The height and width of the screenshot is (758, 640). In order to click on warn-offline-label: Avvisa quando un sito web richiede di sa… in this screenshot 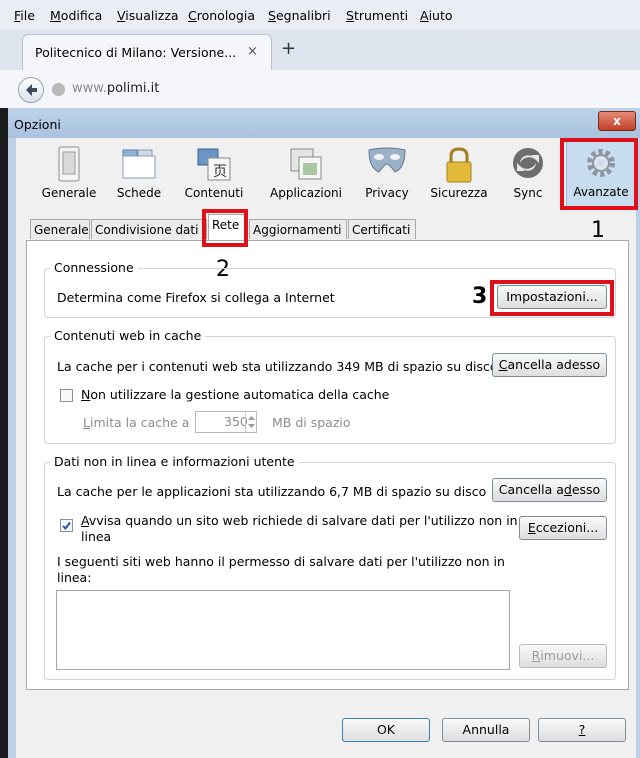, I will do `click(299, 520)`.